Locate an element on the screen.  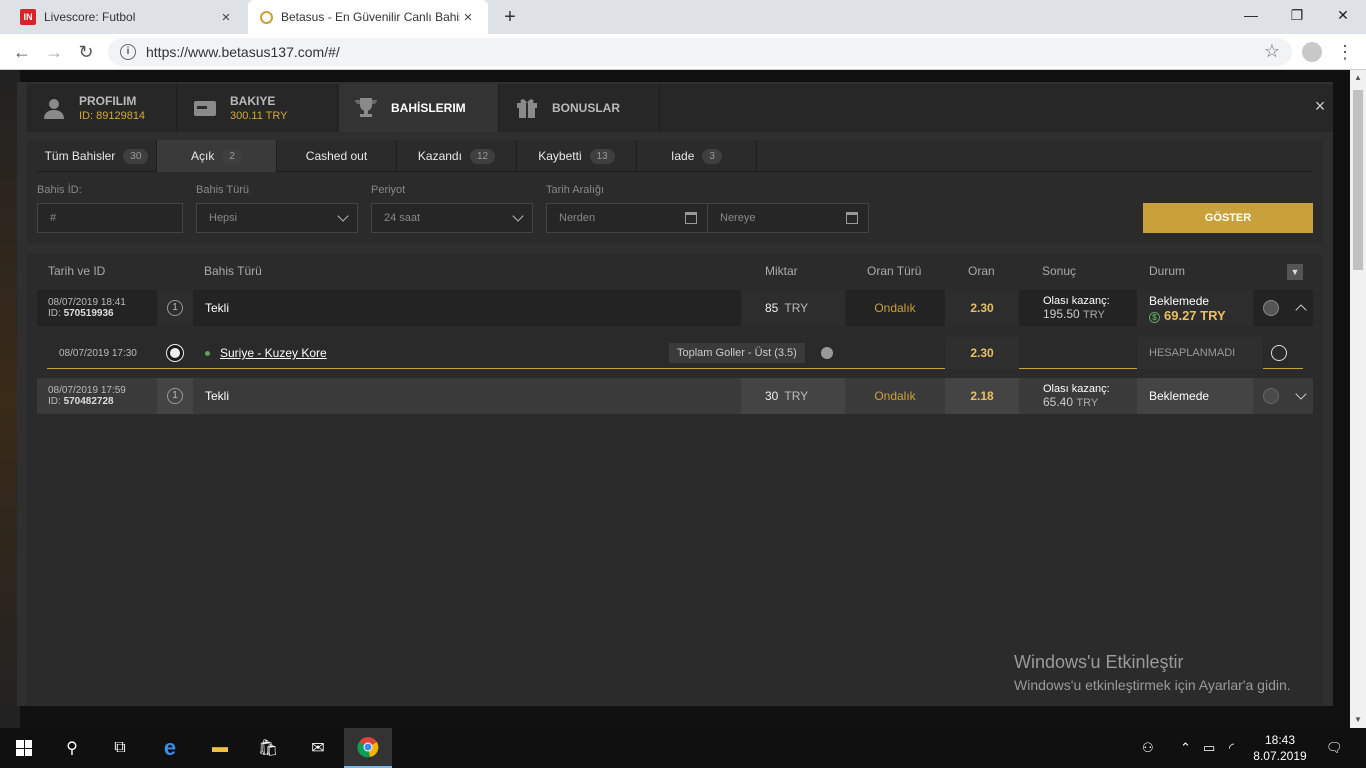
cashout-button: $69.27 TRY is located at coordinates (1187, 315).